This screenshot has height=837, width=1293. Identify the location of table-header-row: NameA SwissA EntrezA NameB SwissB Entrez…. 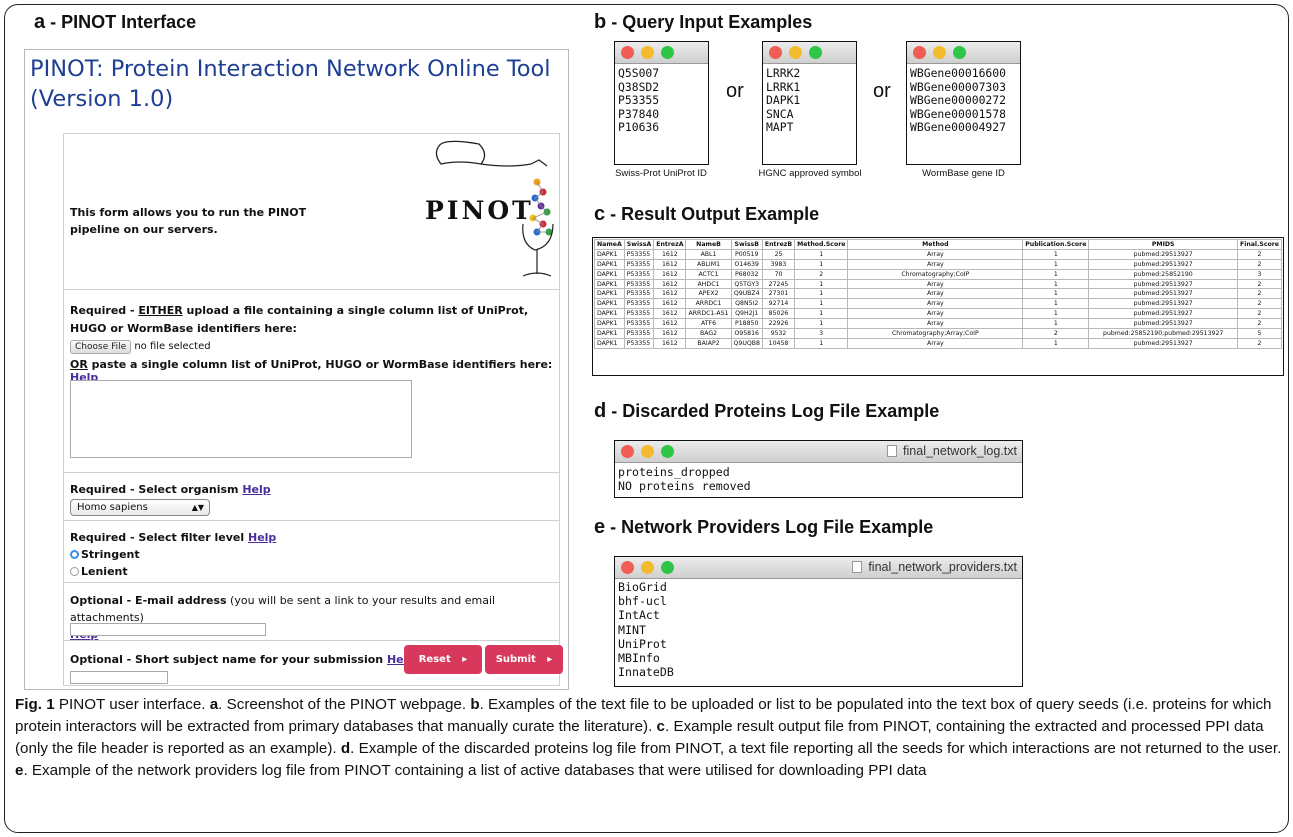
(938, 244).